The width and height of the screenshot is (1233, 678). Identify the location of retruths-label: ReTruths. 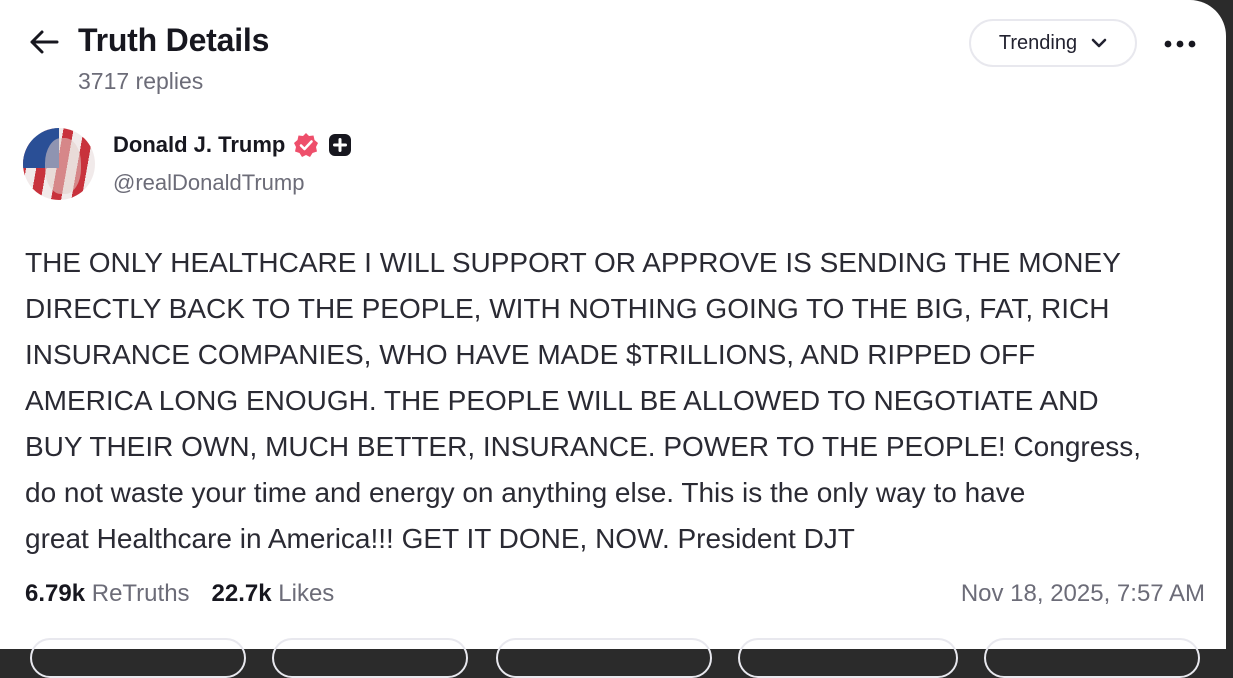
(140, 593).